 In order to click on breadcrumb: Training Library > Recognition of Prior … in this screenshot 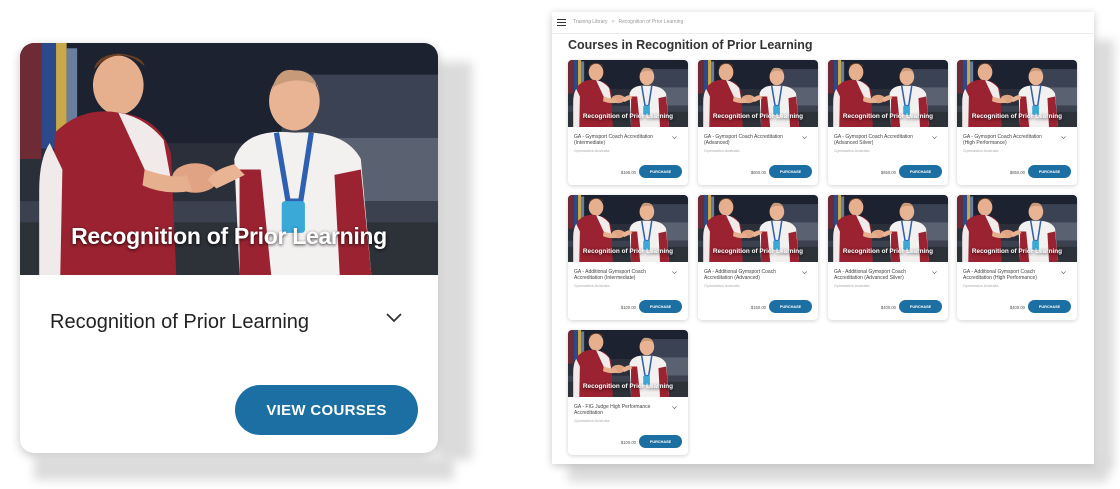, I will do `click(628, 22)`.